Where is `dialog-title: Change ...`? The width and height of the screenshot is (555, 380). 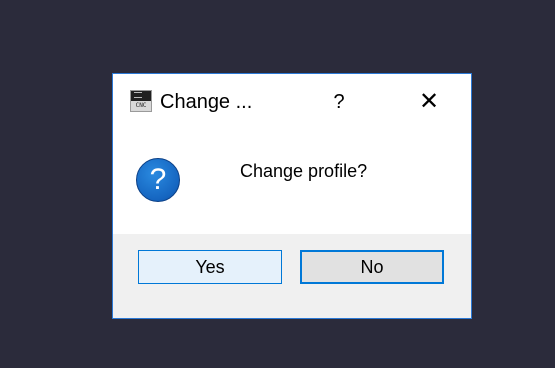
dialog-title: Change ... is located at coordinates (206, 102).